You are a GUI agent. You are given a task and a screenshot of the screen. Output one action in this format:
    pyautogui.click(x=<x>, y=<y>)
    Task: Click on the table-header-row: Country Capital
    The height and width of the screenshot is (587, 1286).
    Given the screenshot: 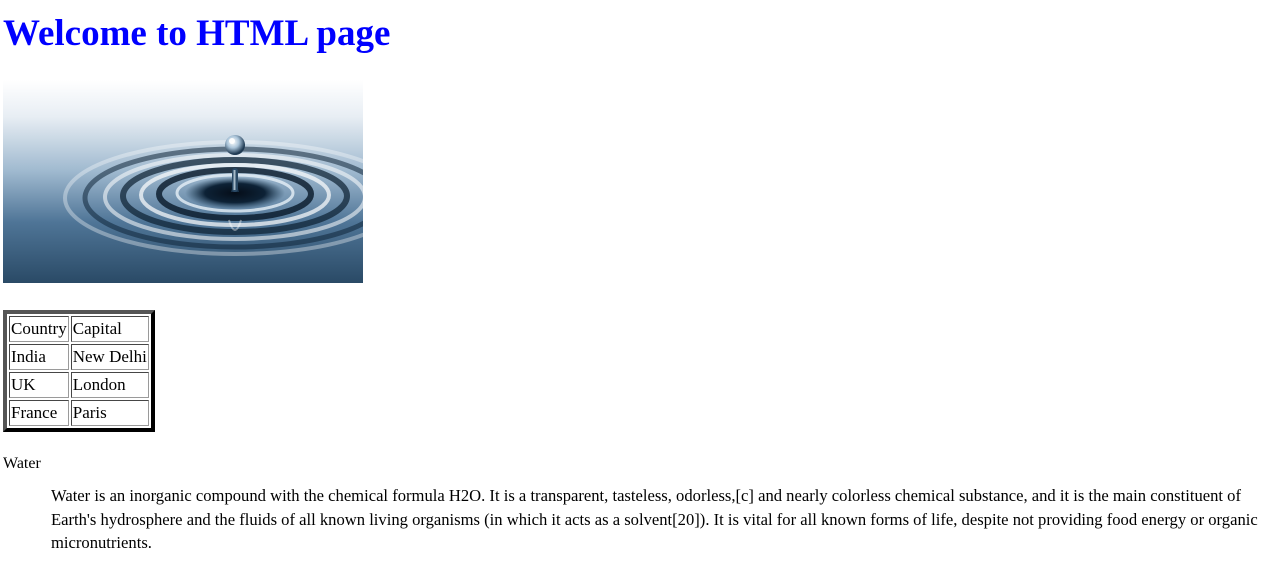 What is the action you would take?
    pyautogui.click(x=79, y=329)
    